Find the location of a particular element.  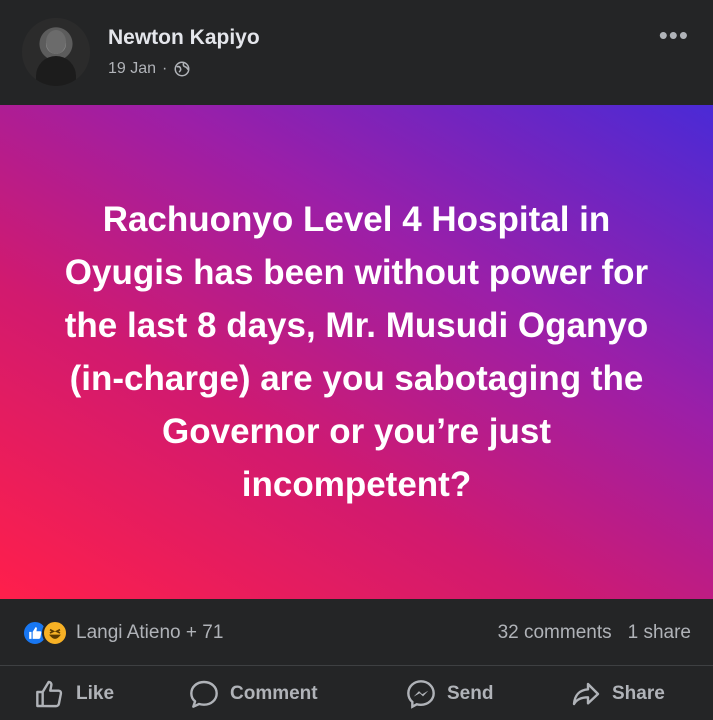

comment-icon is located at coordinates (204, 694).